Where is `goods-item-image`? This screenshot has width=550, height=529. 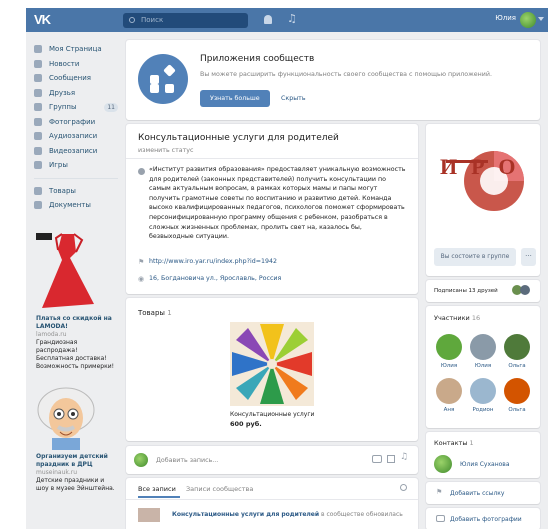 goods-item-image is located at coordinates (272, 364).